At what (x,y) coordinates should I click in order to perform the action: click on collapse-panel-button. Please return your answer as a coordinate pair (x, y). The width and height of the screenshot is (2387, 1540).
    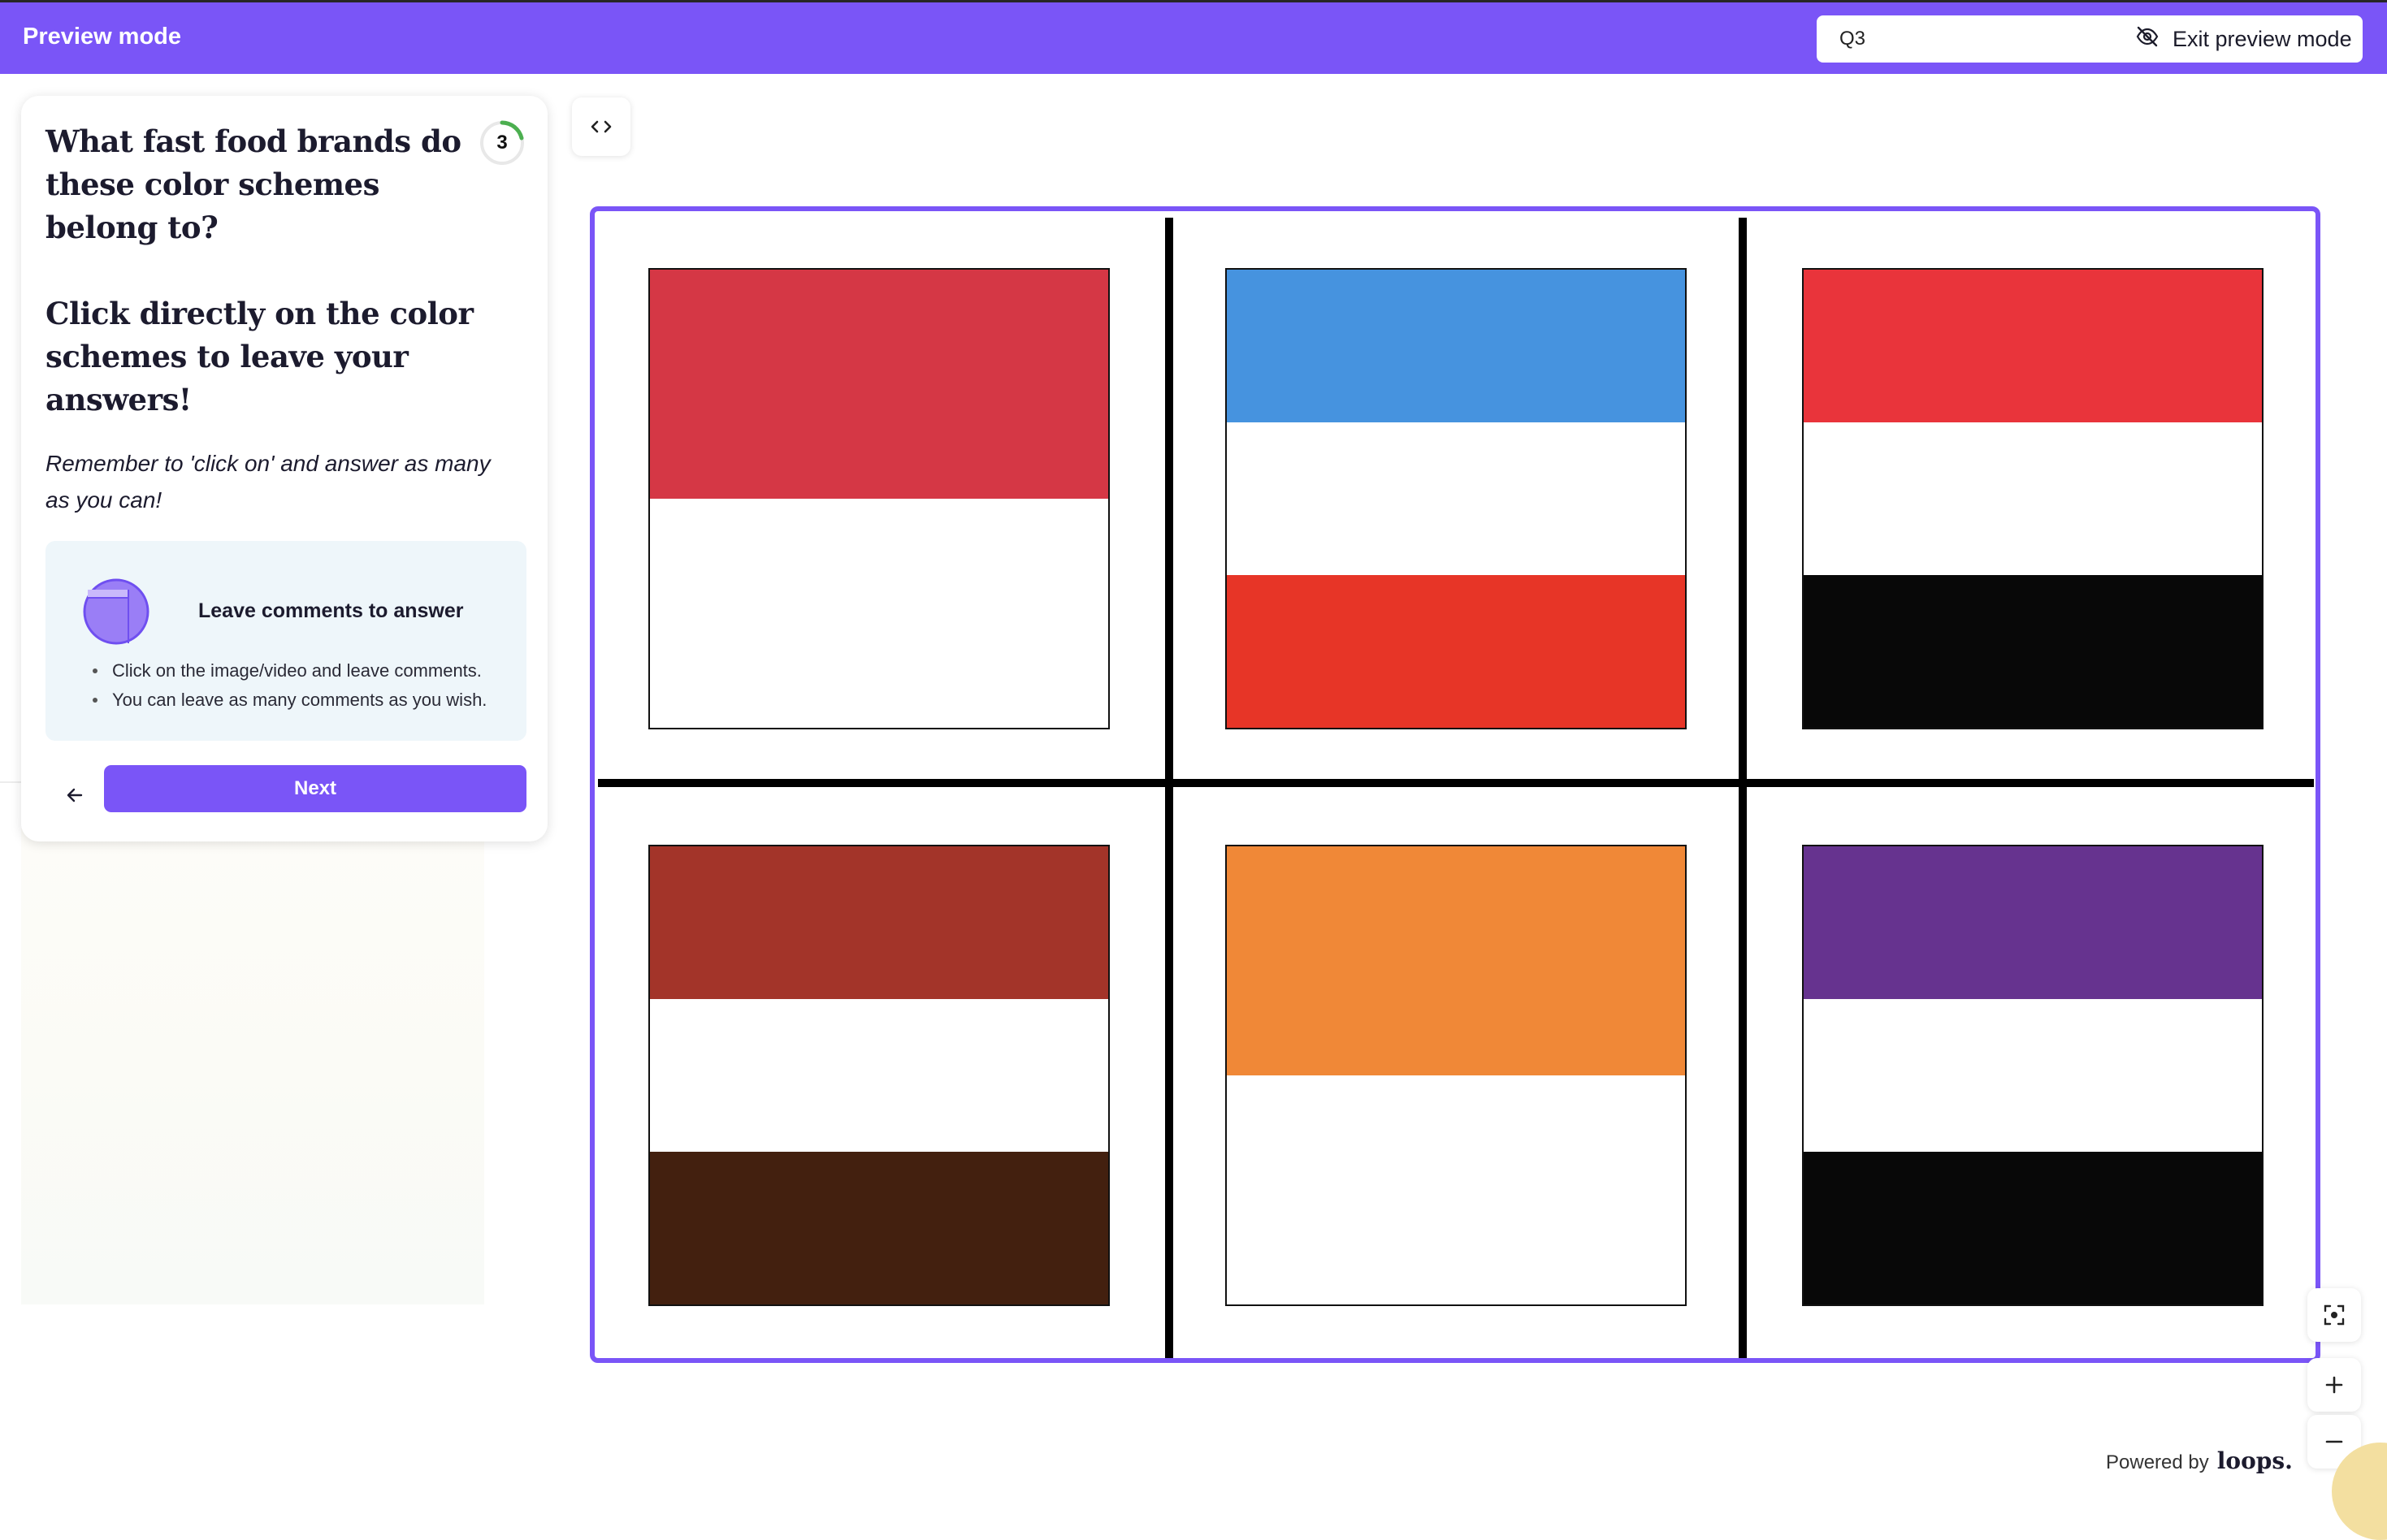
    Looking at the image, I should click on (601, 126).